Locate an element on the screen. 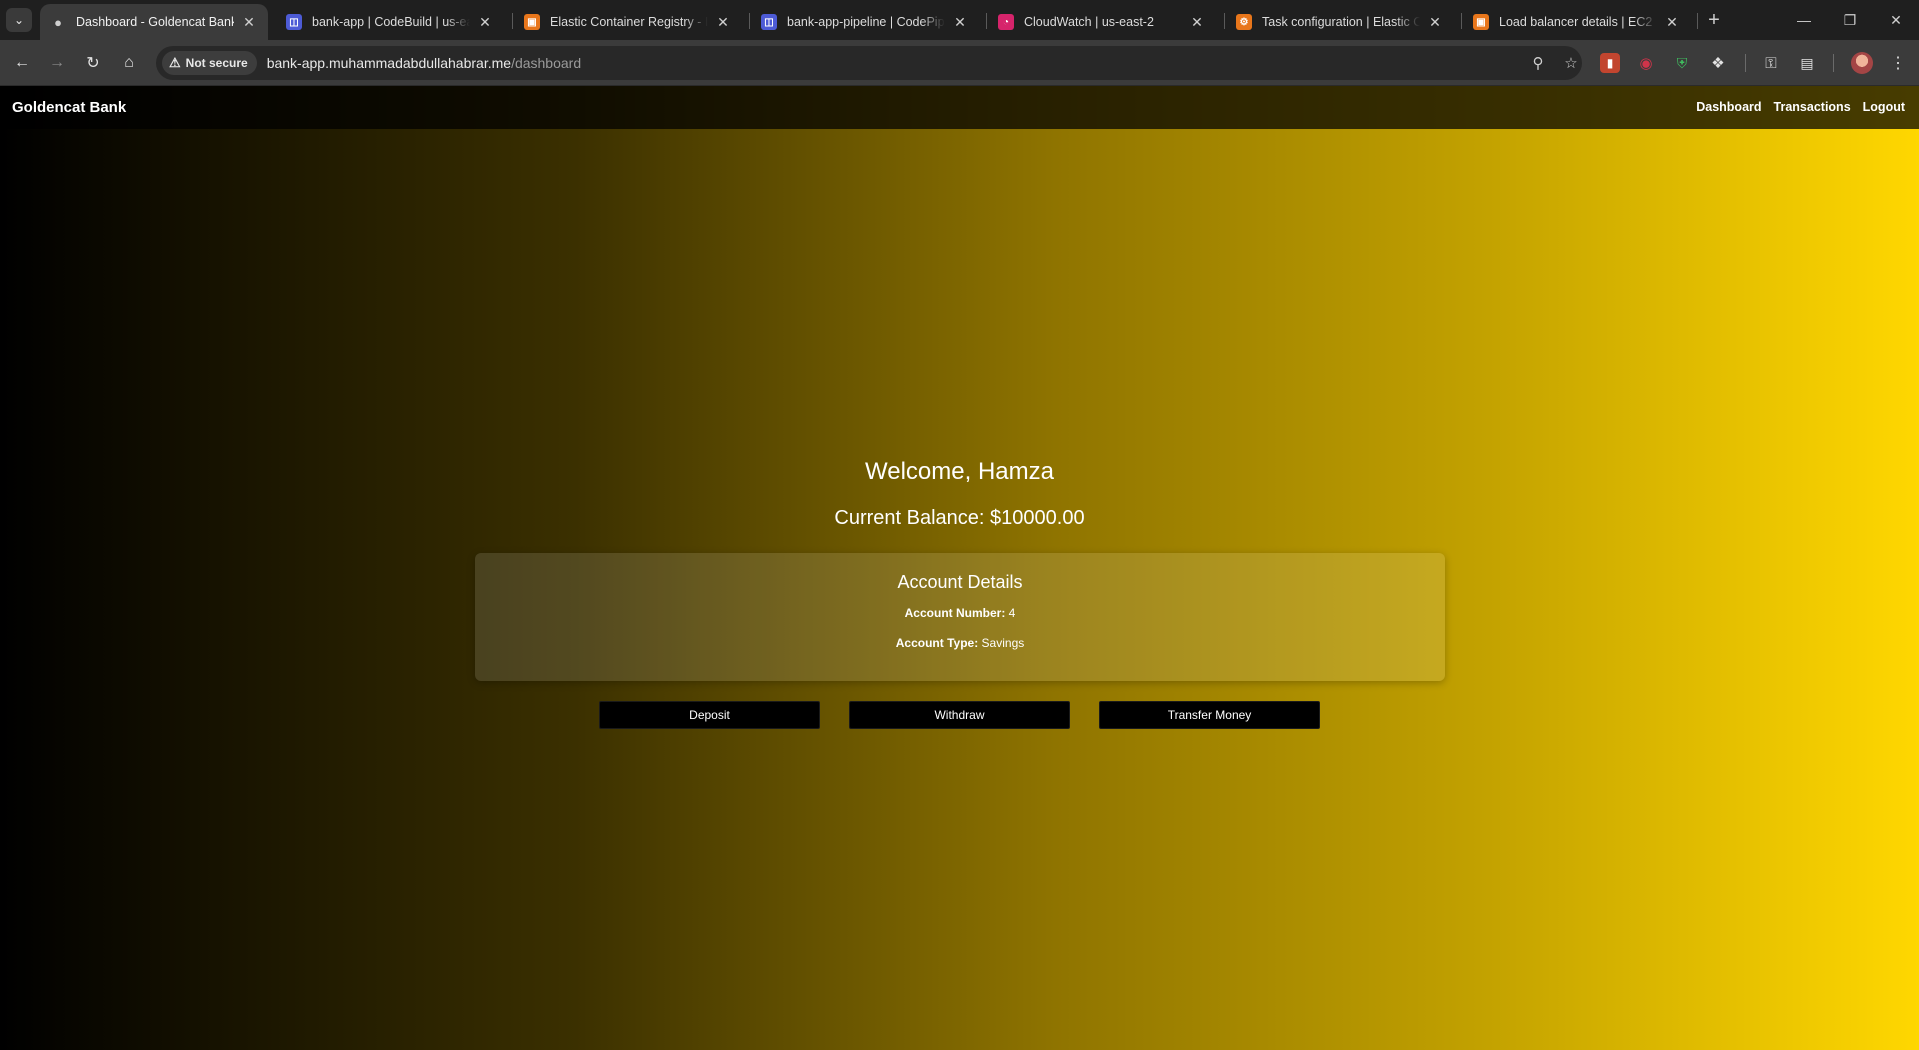 The image size is (1919, 1050). chevron-down-icon: ⌄ is located at coordinates (19, 20).